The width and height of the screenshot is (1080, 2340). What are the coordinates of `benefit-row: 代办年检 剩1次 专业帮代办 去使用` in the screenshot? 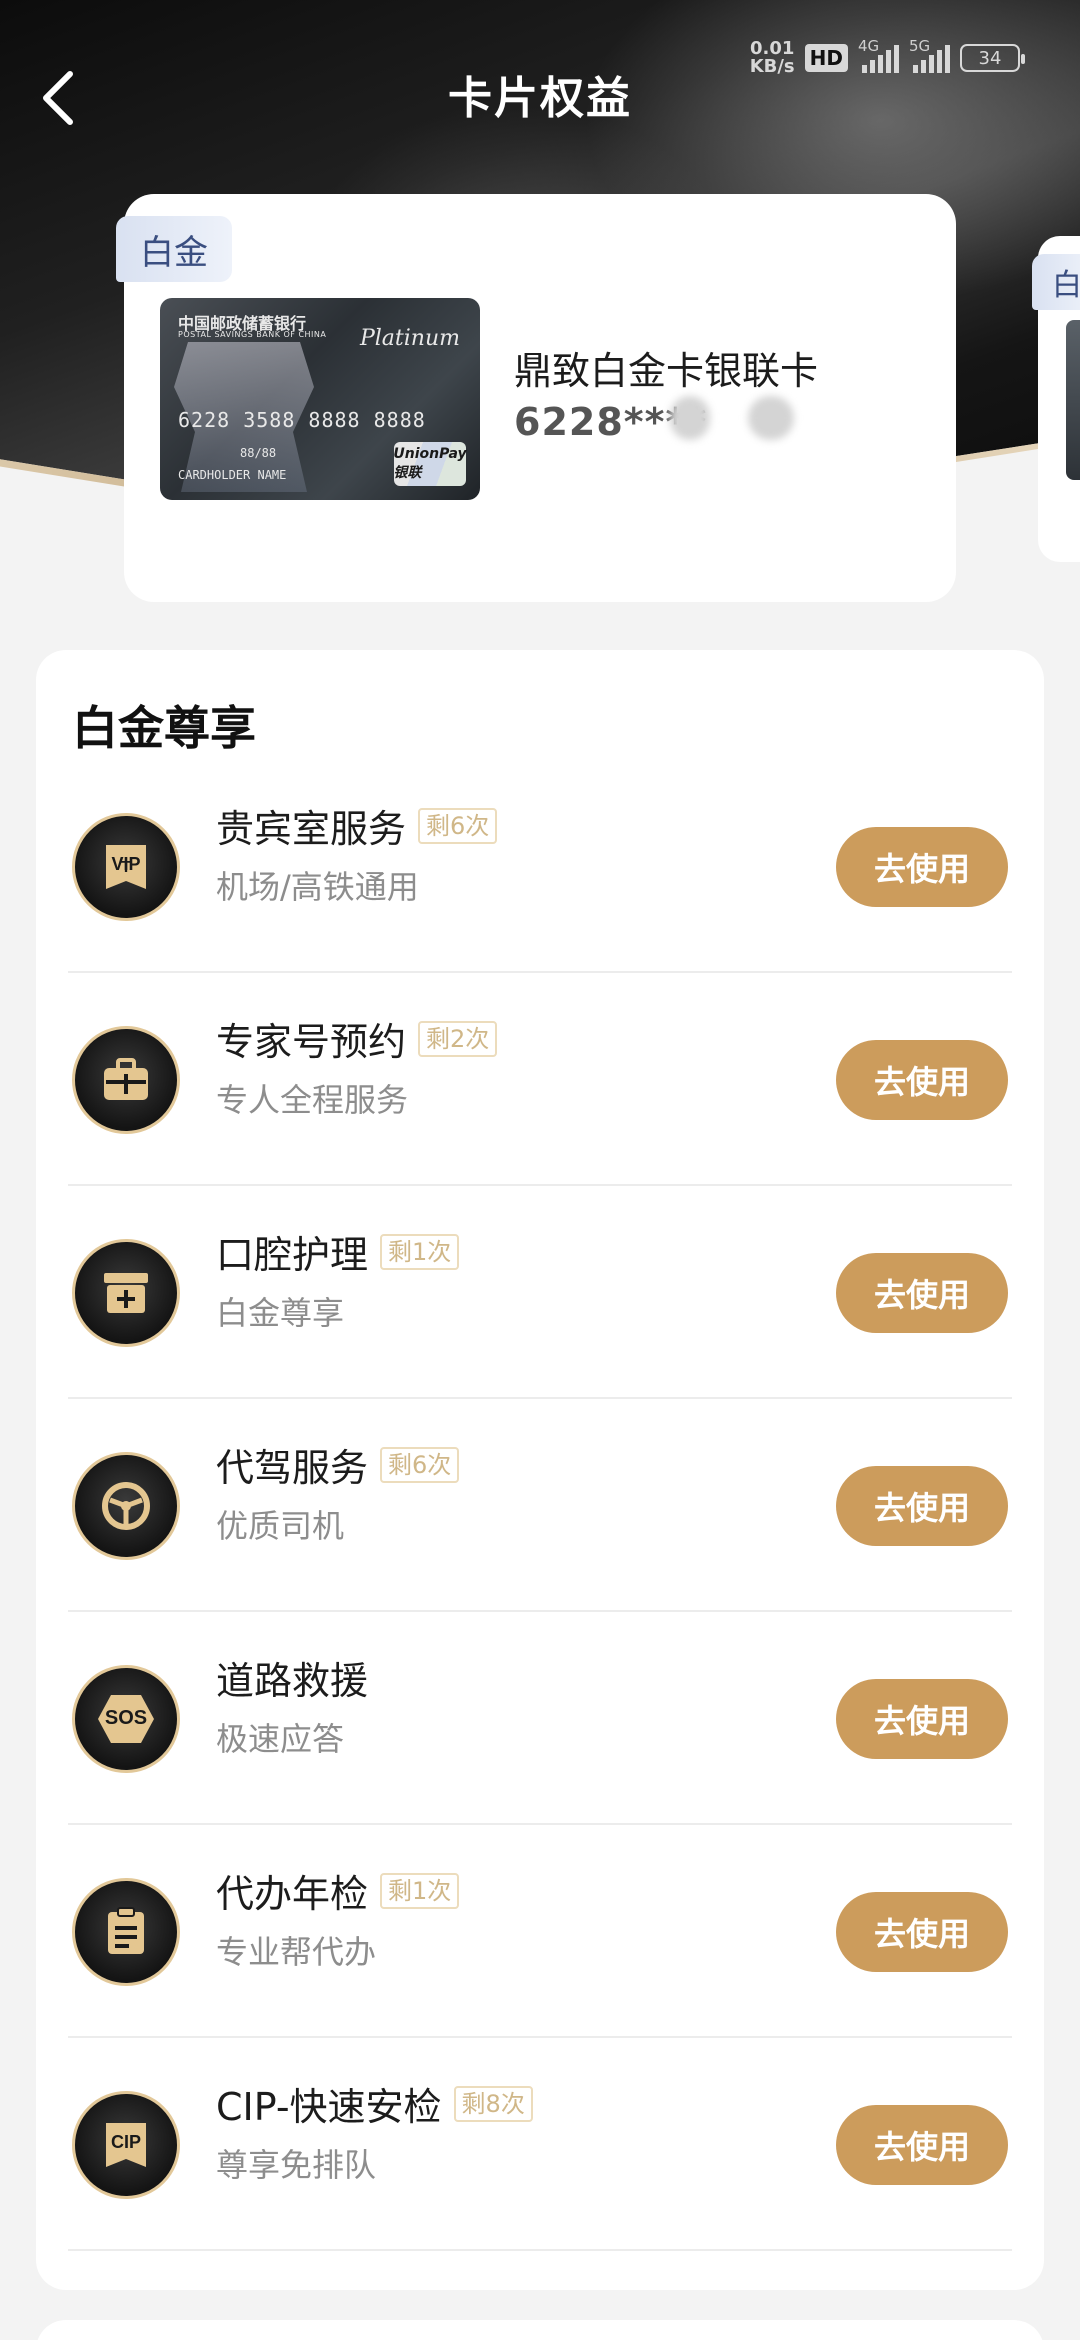 It's located at (540, 1931).